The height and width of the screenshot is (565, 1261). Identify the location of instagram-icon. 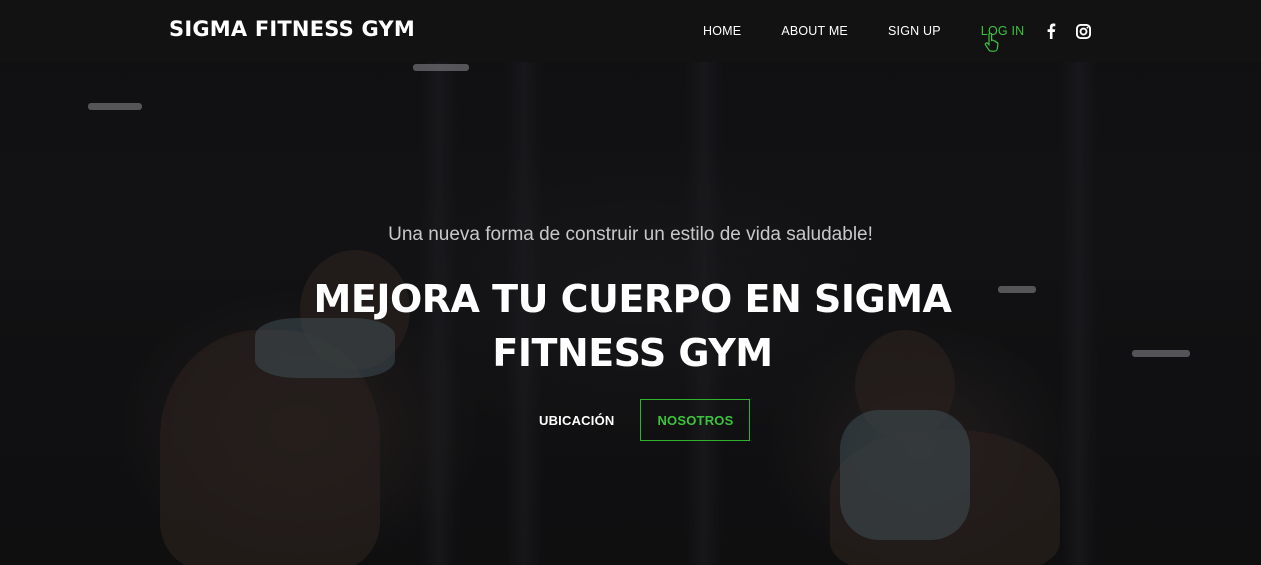
(1083, 31).